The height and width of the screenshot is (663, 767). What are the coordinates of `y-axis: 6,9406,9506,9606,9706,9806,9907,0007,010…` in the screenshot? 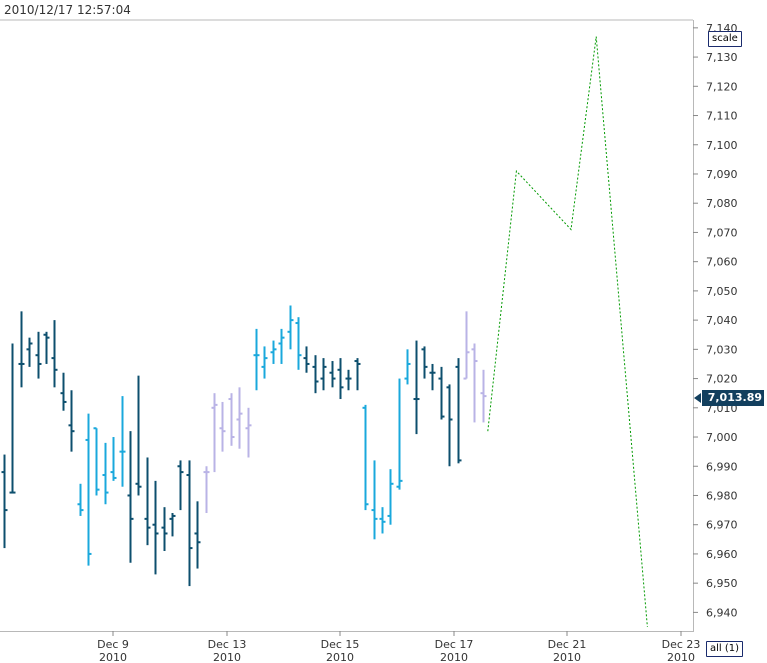 It's located at (715, 320).